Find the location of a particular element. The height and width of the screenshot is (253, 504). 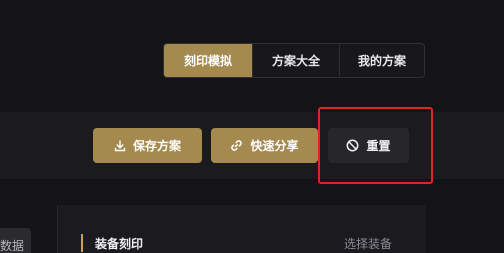

tab-plan-collection: 方案大全 is located at coordinates (295, 60).